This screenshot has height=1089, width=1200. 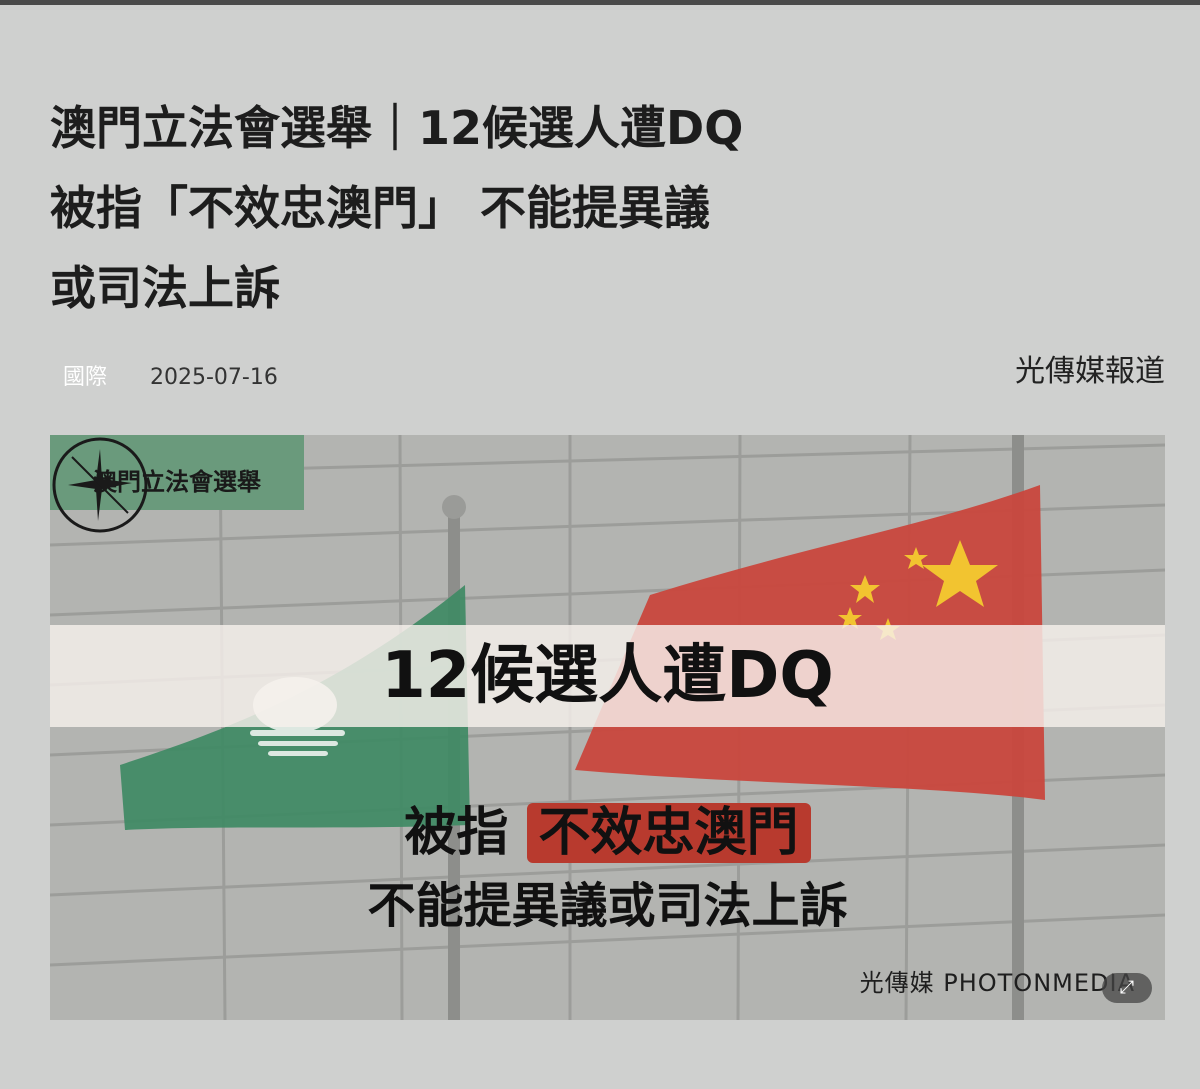 What do you see at coordinates (607, 377) in the screenshot?
I see `article-meta: 國際 2025-07-16 光傳媒報道` at bounding box center [607, 377].